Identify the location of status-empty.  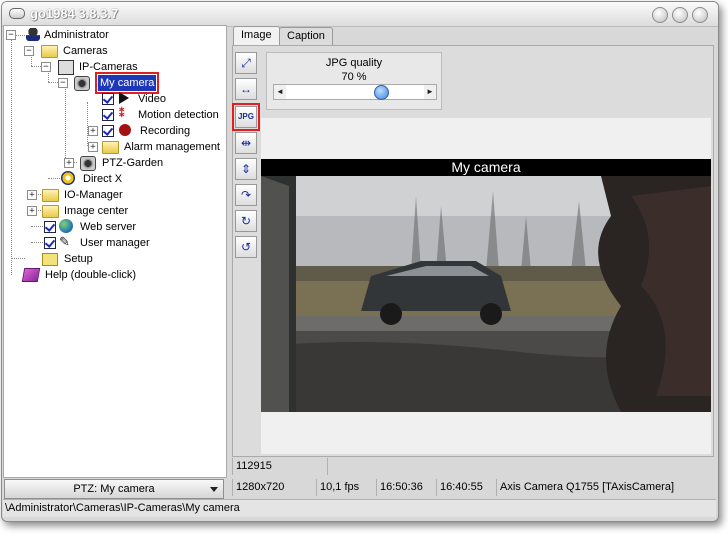
(520, 466).